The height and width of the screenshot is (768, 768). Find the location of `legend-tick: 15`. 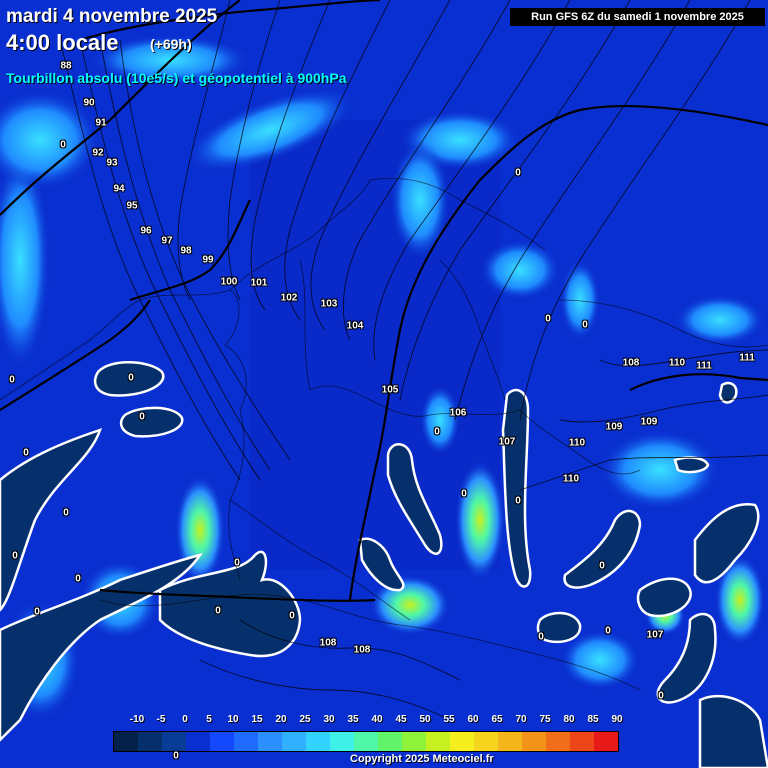

legend-tick: 15 is located at coordinates (257, 719).